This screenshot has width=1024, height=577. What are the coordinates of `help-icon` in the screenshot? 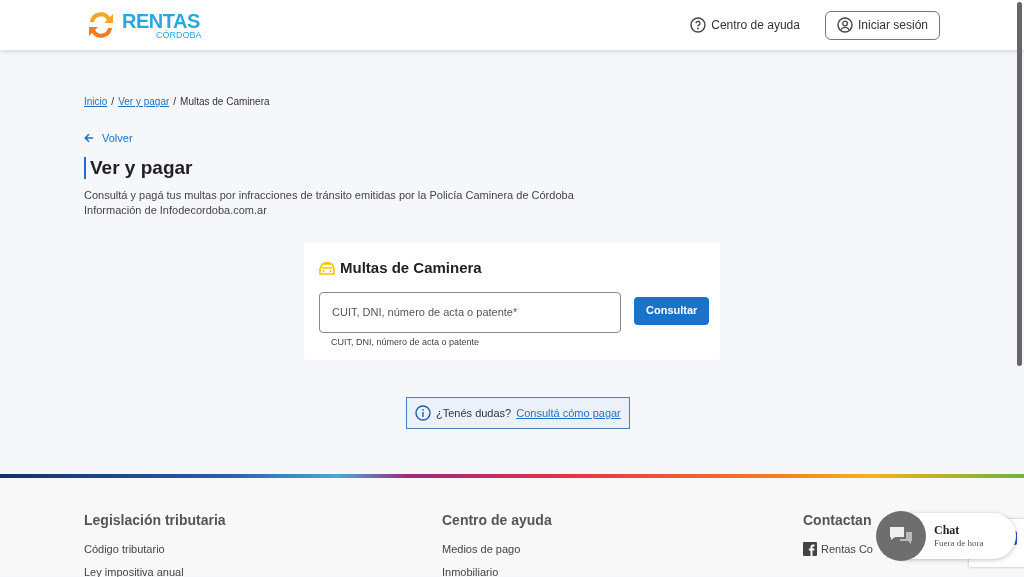 It's located at (698, 25).